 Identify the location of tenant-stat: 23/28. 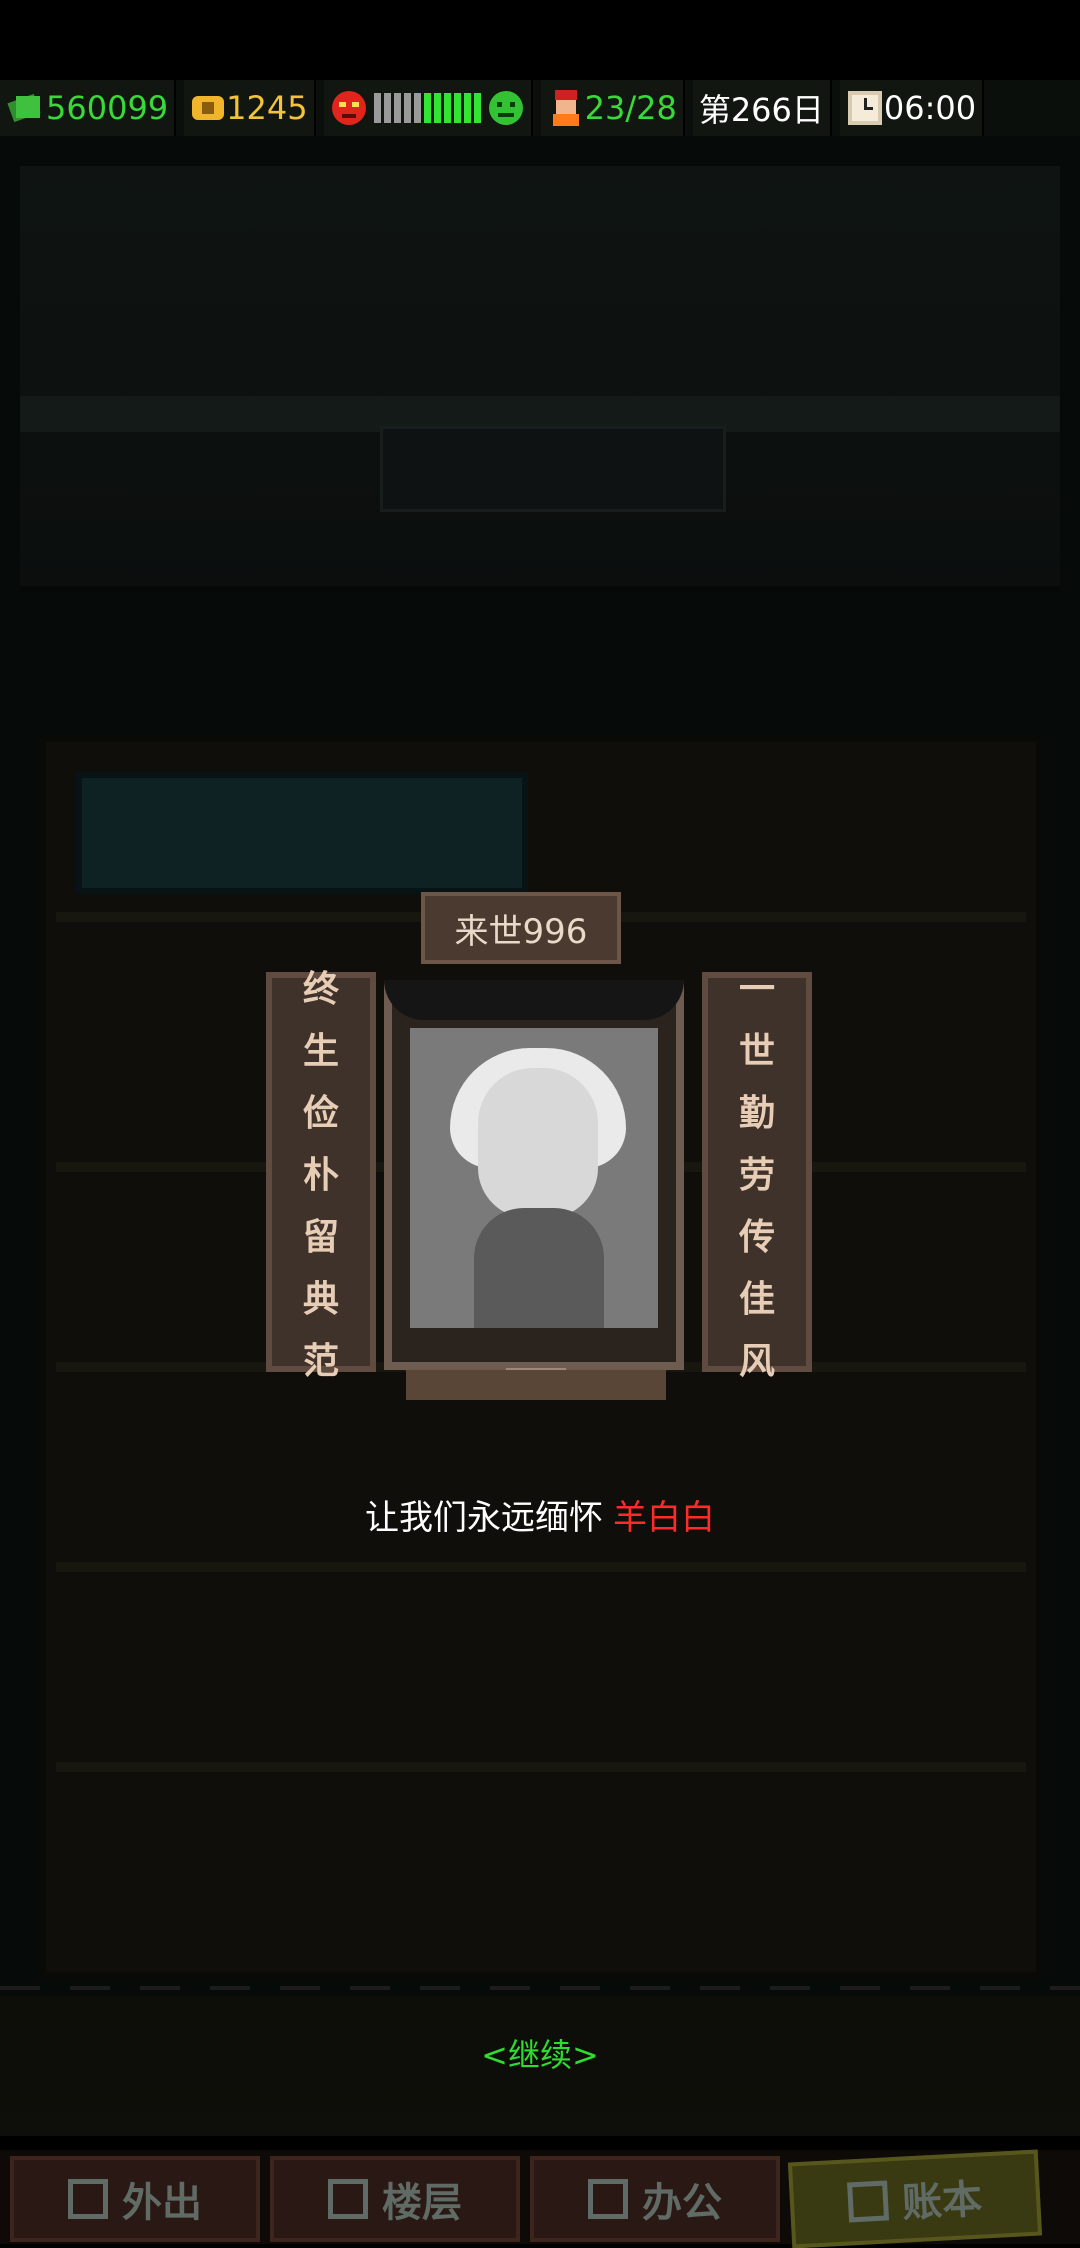
(612, 108).